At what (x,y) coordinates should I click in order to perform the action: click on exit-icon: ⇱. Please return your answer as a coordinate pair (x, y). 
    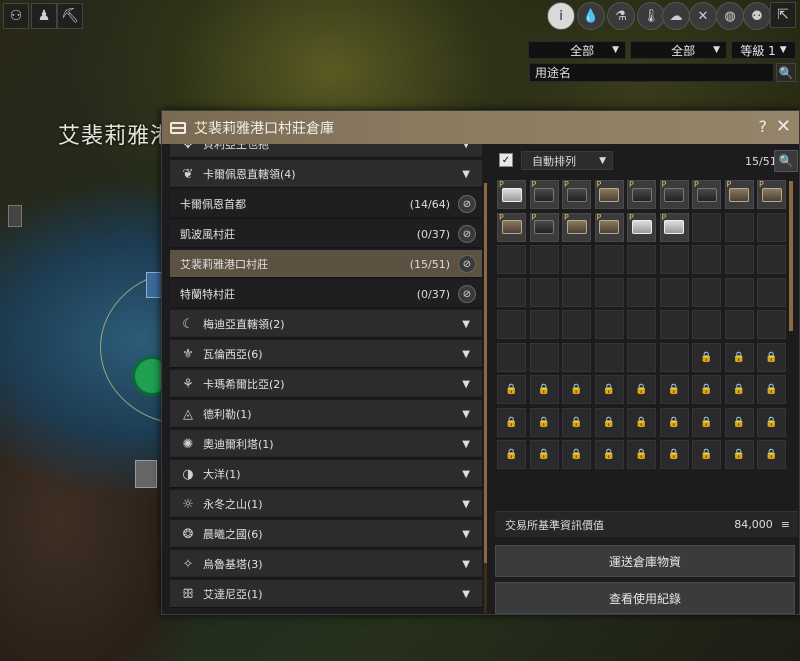
    Looking at the image, I should click on (783, 15).